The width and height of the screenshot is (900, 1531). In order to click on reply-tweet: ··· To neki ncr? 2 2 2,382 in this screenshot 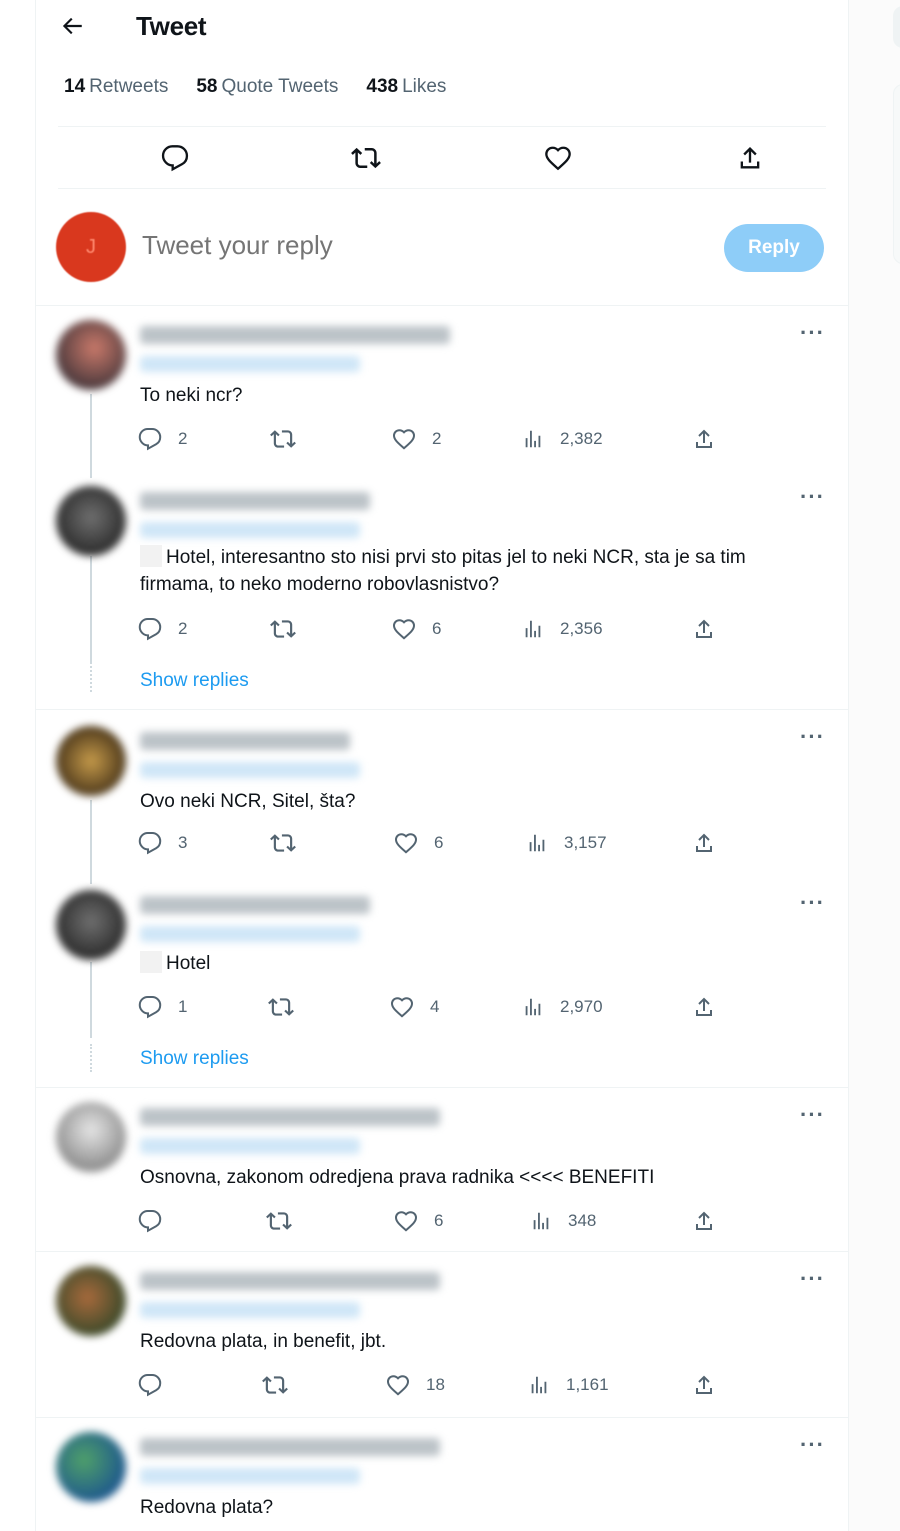, I will do `click(442, 386)`.